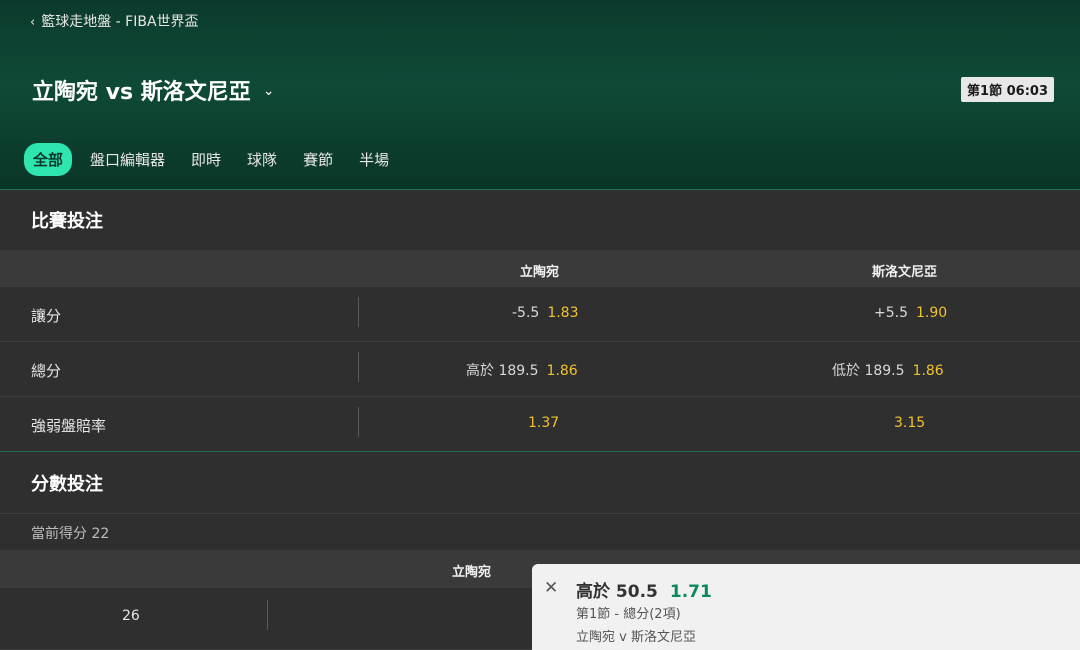 Image resolution: width=1080 pixels, height=650 pixels. I want to click on market-row-total: 總分 高於 189.5 1.86 低於 189.5 1.86, so click(540, 369).